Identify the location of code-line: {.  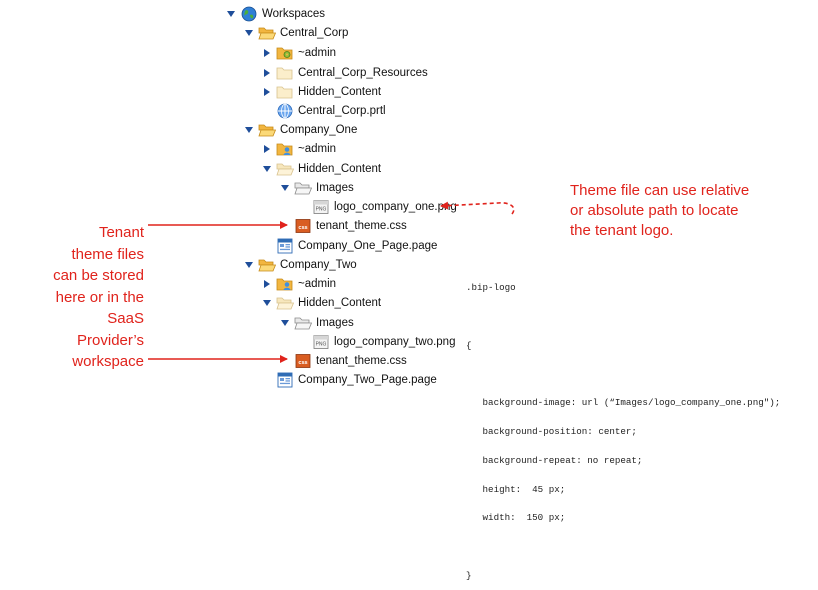
(469, 345).